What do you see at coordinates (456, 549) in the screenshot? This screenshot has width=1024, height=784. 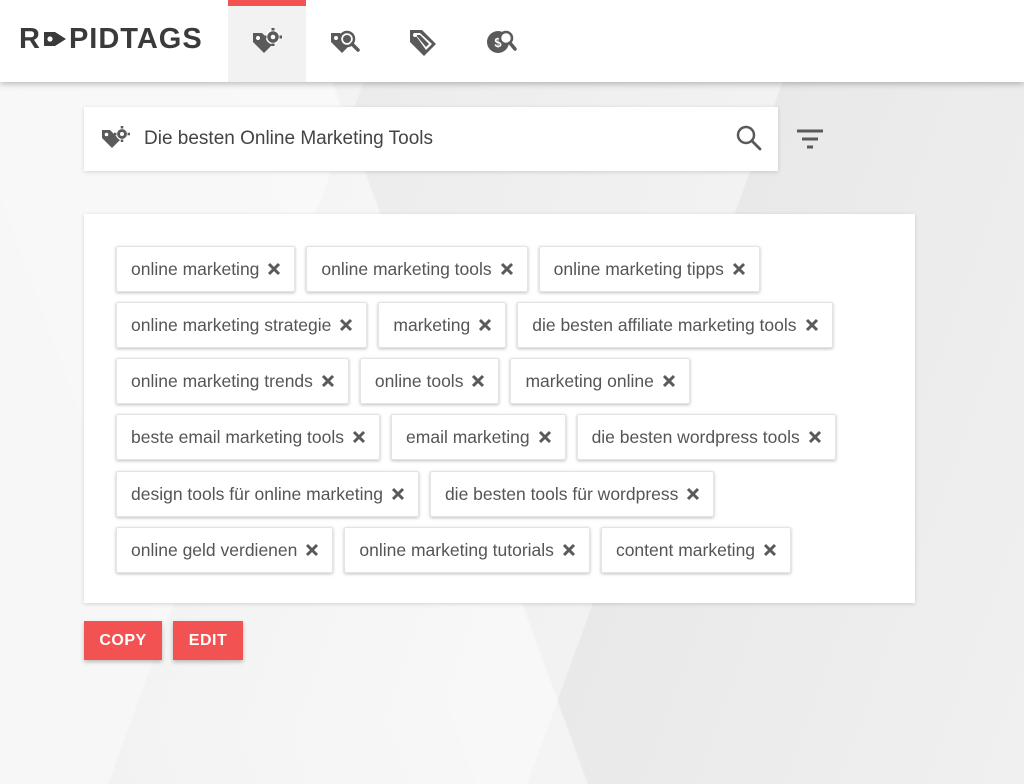 I see `tag-label: online marketing tutorials` at bounding box center [456, 549].